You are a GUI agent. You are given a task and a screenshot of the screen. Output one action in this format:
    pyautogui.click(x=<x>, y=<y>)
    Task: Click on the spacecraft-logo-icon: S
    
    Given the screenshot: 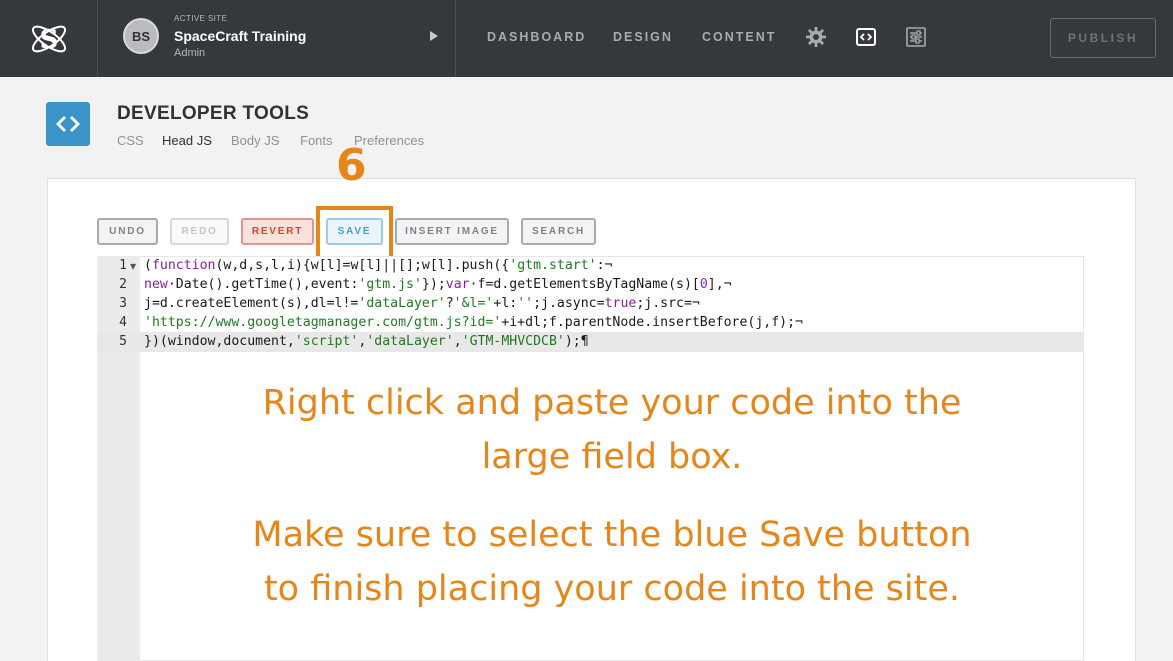 What is the action you would take?
    pyautogui.click(x=49, y=38)
    